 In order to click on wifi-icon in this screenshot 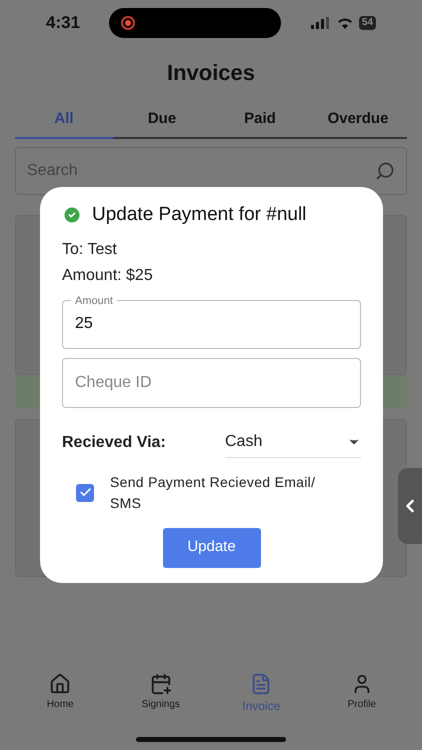, I will do `click(344, 23)`.